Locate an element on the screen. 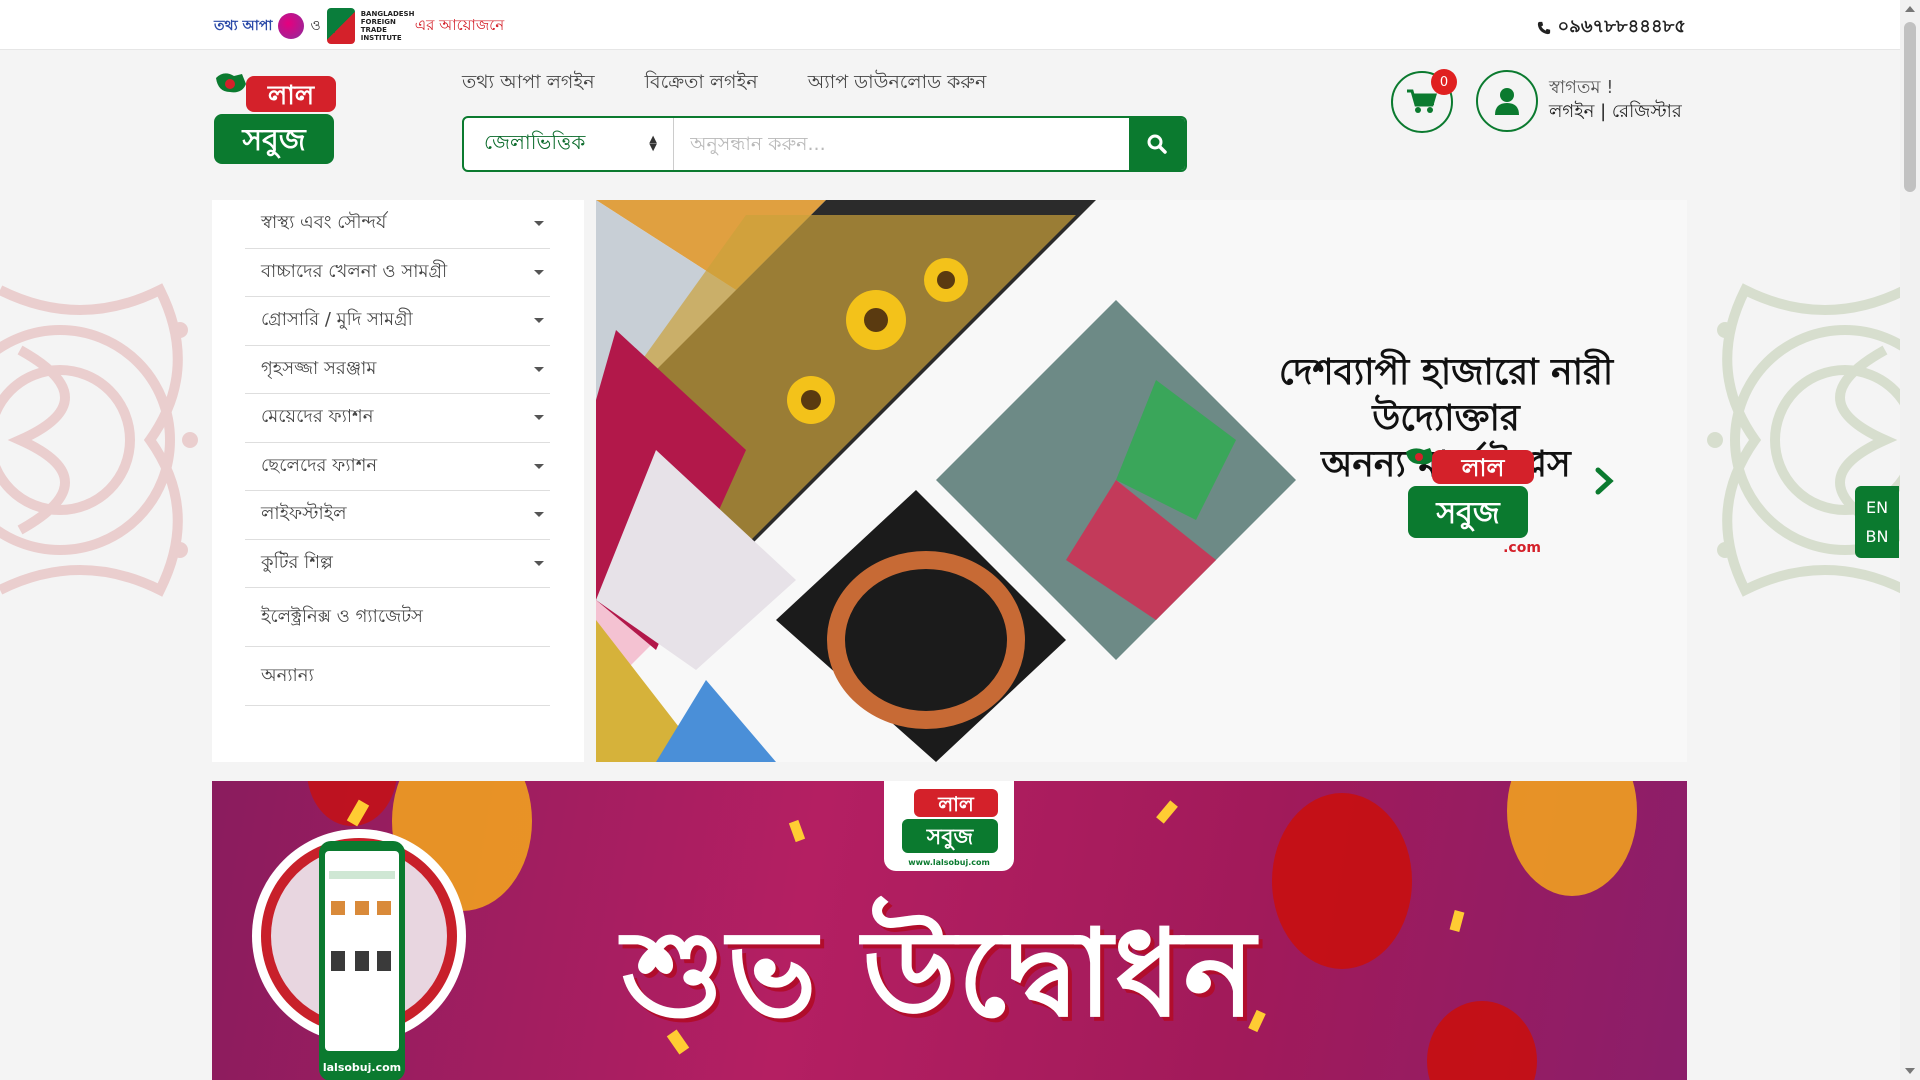 The height and width of the screenshot is (1080, 1920). category-item-men-fashion: ছেলেদের ফ্যাশন is located at coordinates (397, 467).